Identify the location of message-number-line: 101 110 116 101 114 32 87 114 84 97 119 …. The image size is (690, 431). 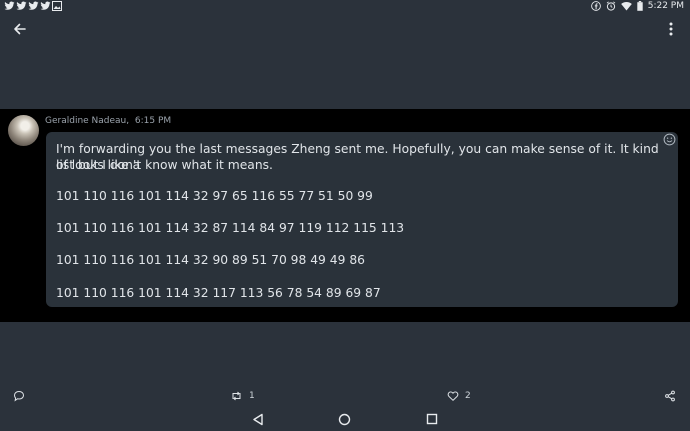
(230, 228).